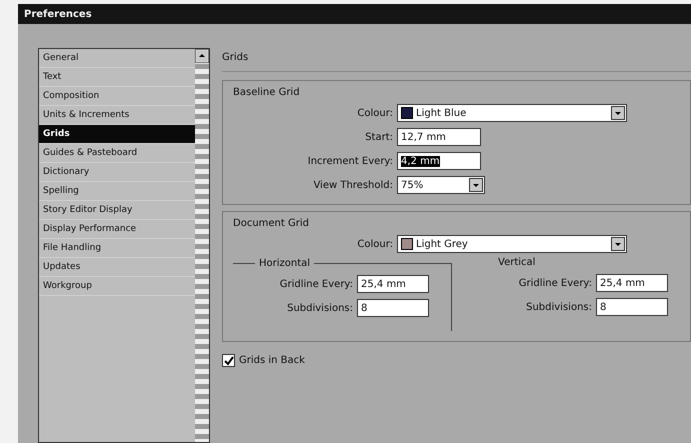 This screenshot has width=691, height=443. Describe the element at coordinates (228, 360) in the screenshot. I see `checkbox` at that location.